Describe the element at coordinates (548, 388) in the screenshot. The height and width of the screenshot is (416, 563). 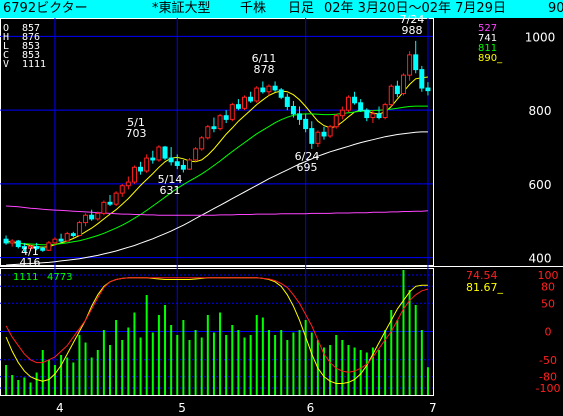
I see `oscillator-tick-label: -100` at that location.